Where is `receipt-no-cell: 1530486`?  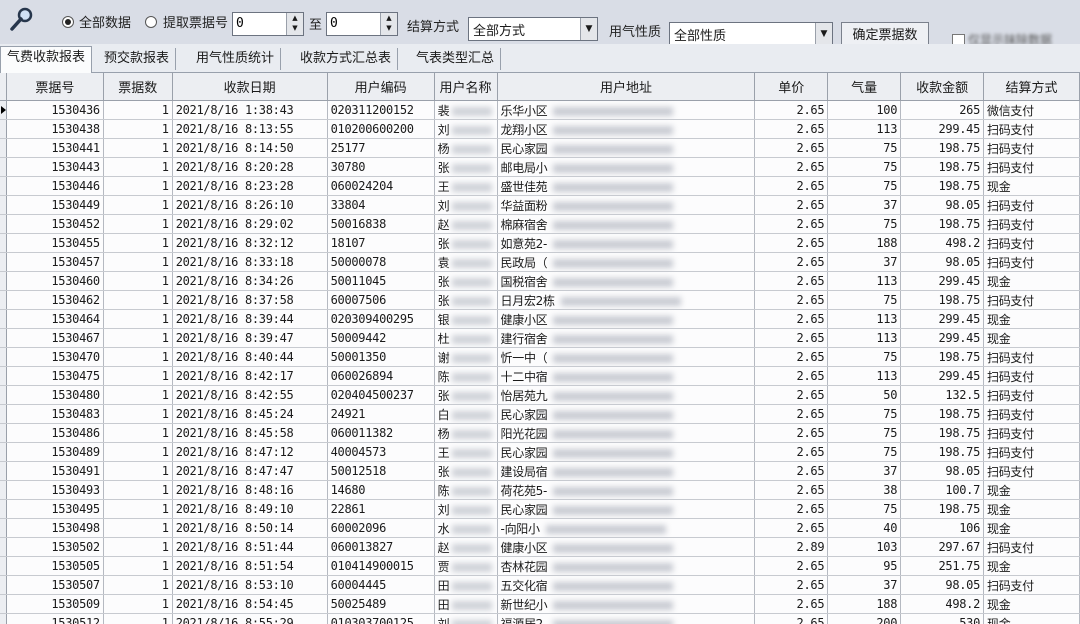 receipt-no-cell: 1530486 is located at coordinates (55, 433).